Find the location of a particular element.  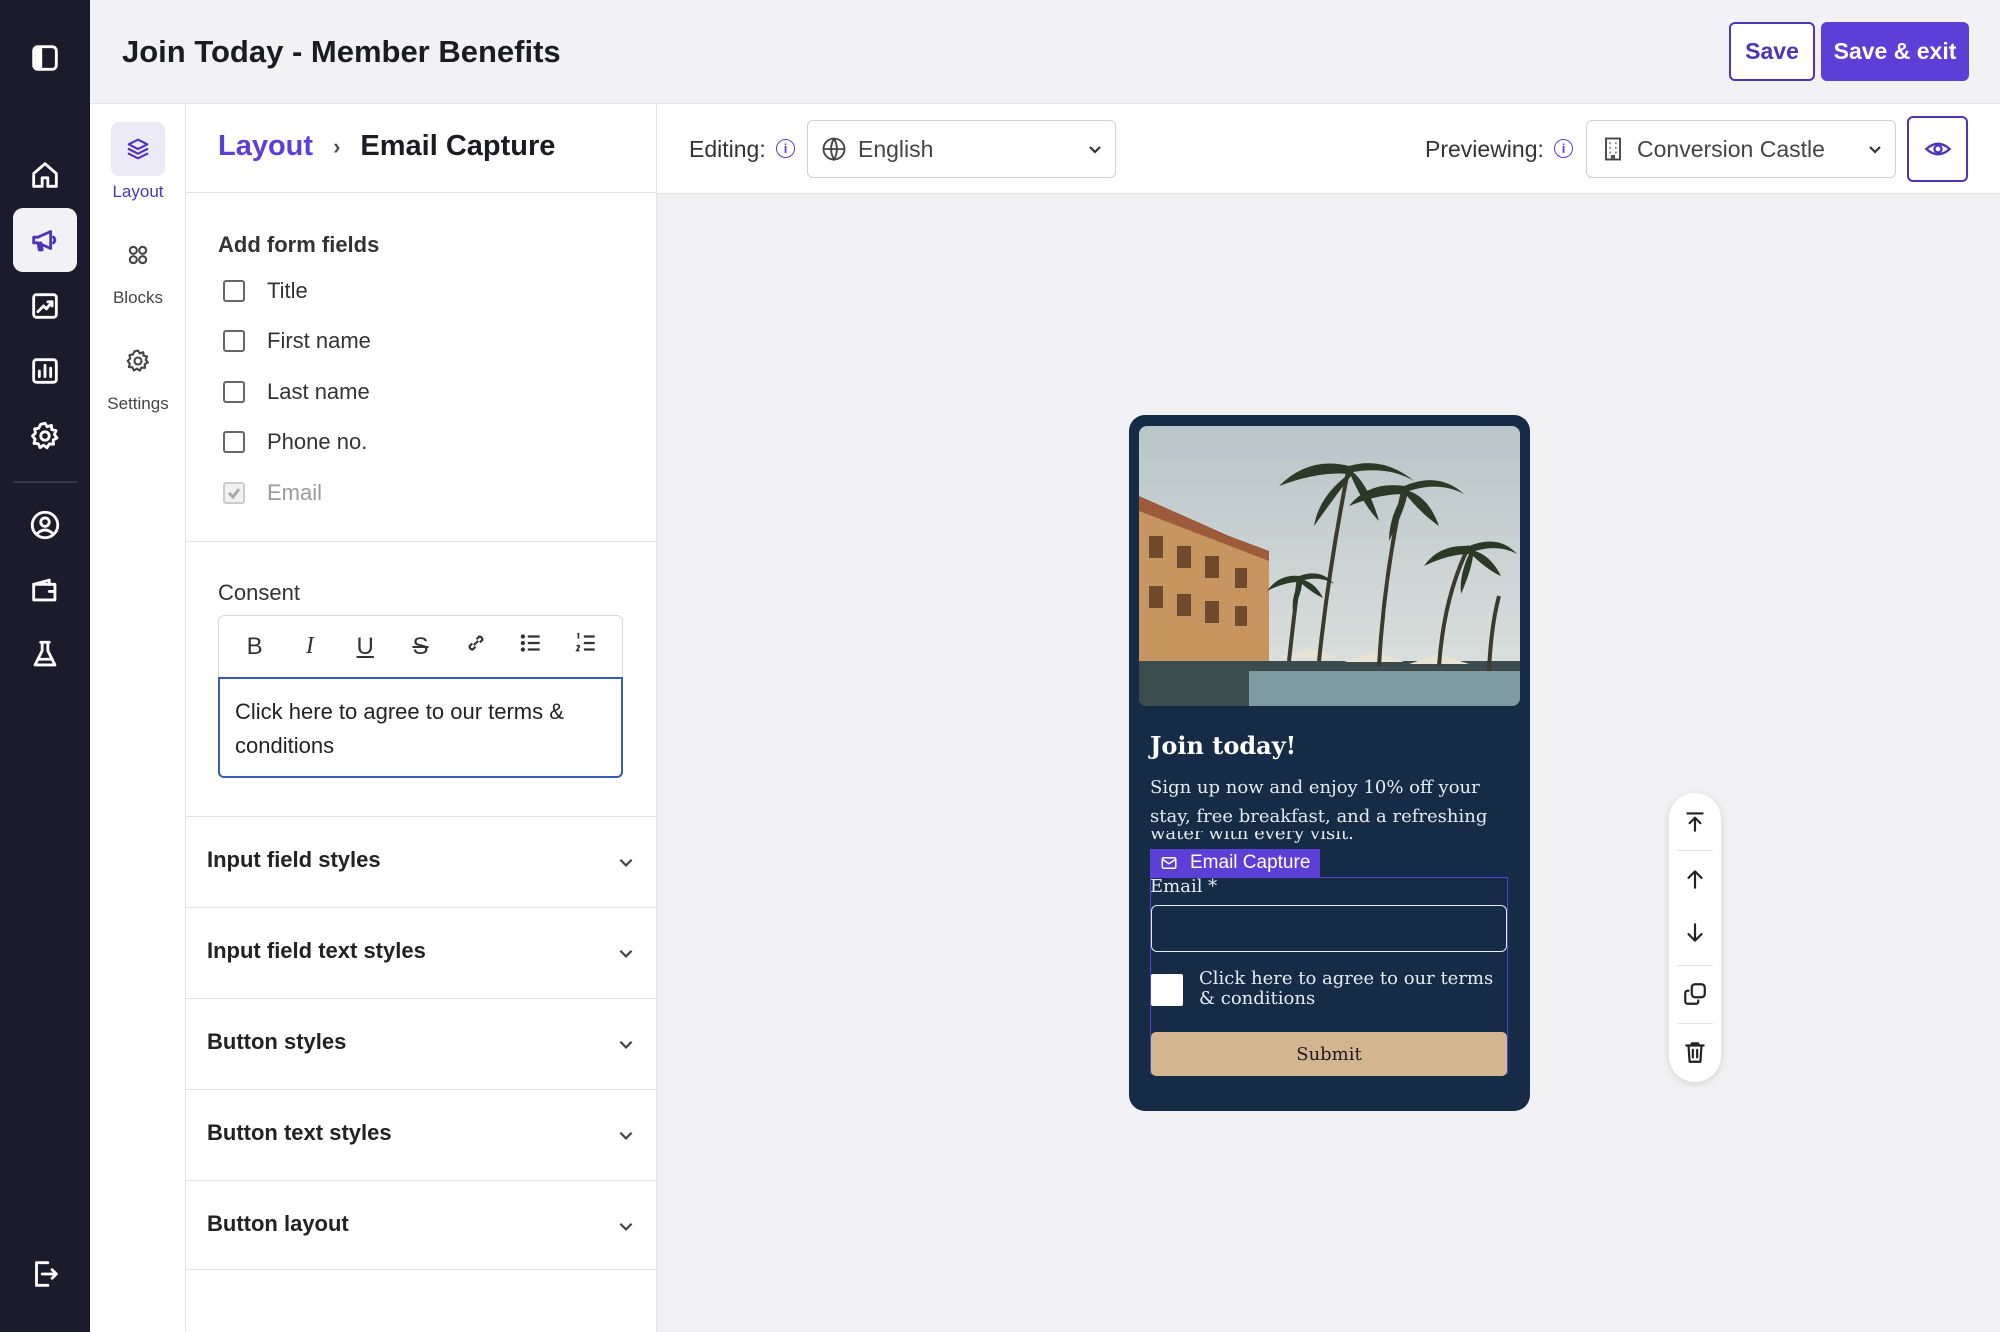

block-actions is located at coordinates (1695, 937).